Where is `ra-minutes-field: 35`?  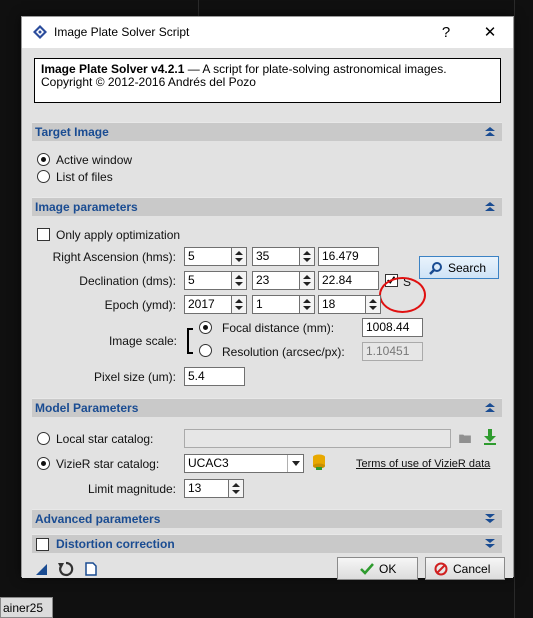
ra-minutes-field: 35 is located at coordinates (276, 256).